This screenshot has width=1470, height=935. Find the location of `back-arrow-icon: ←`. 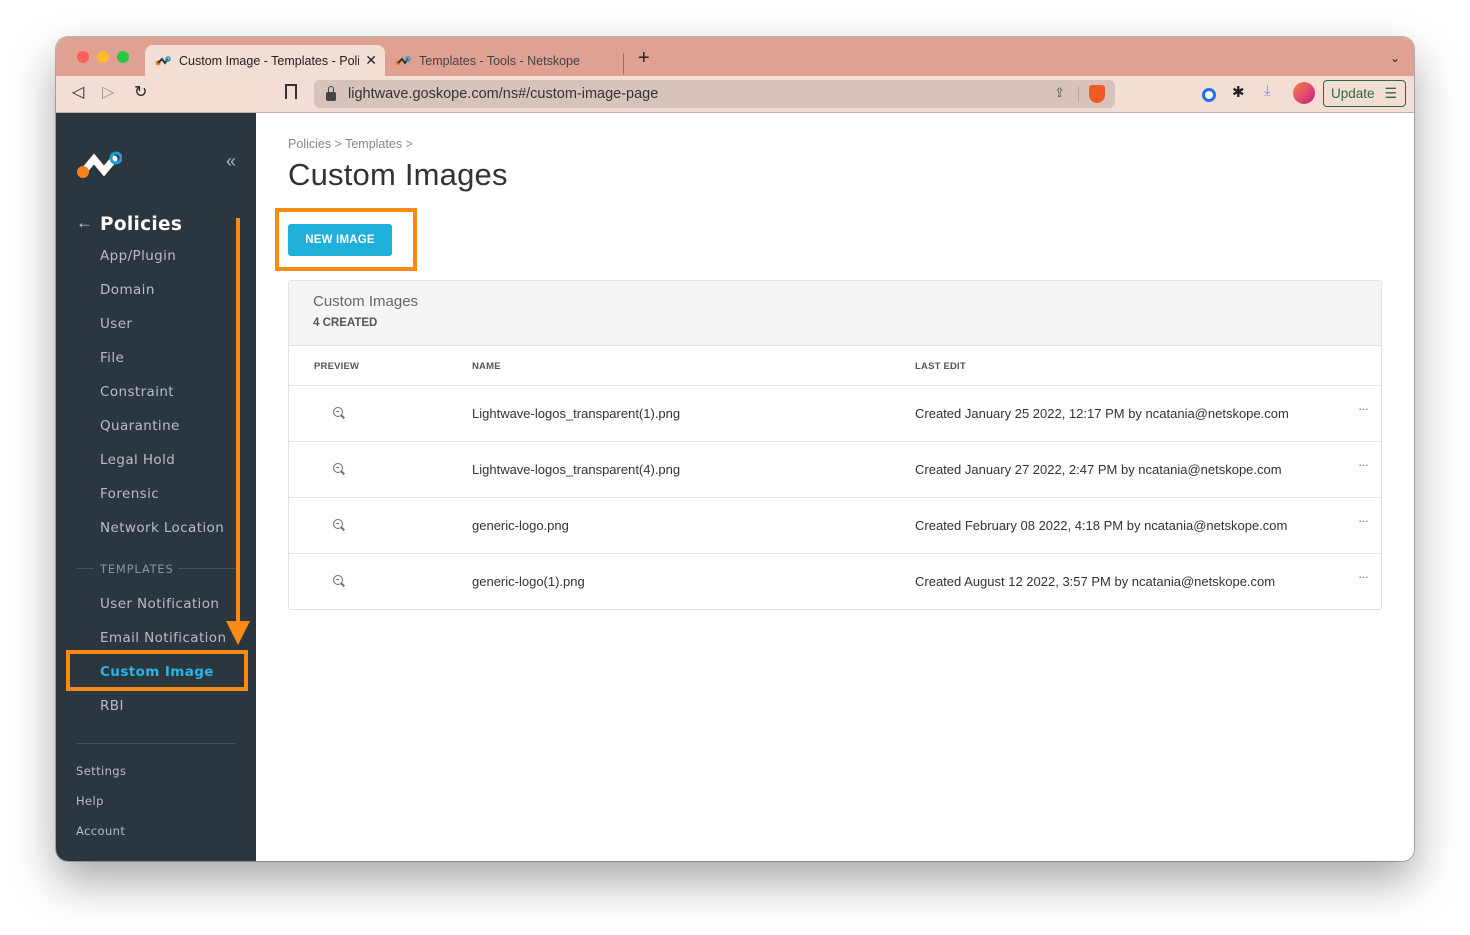

back-arrow-icon: ← is located at coordinates (84, 223).